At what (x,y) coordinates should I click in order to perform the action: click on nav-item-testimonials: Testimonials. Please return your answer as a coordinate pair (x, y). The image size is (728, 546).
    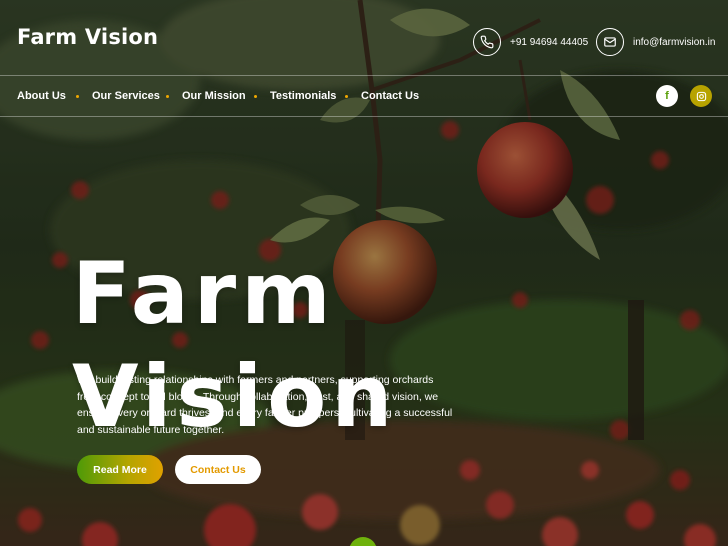
    Looking at the image, I should click on (303, 96).